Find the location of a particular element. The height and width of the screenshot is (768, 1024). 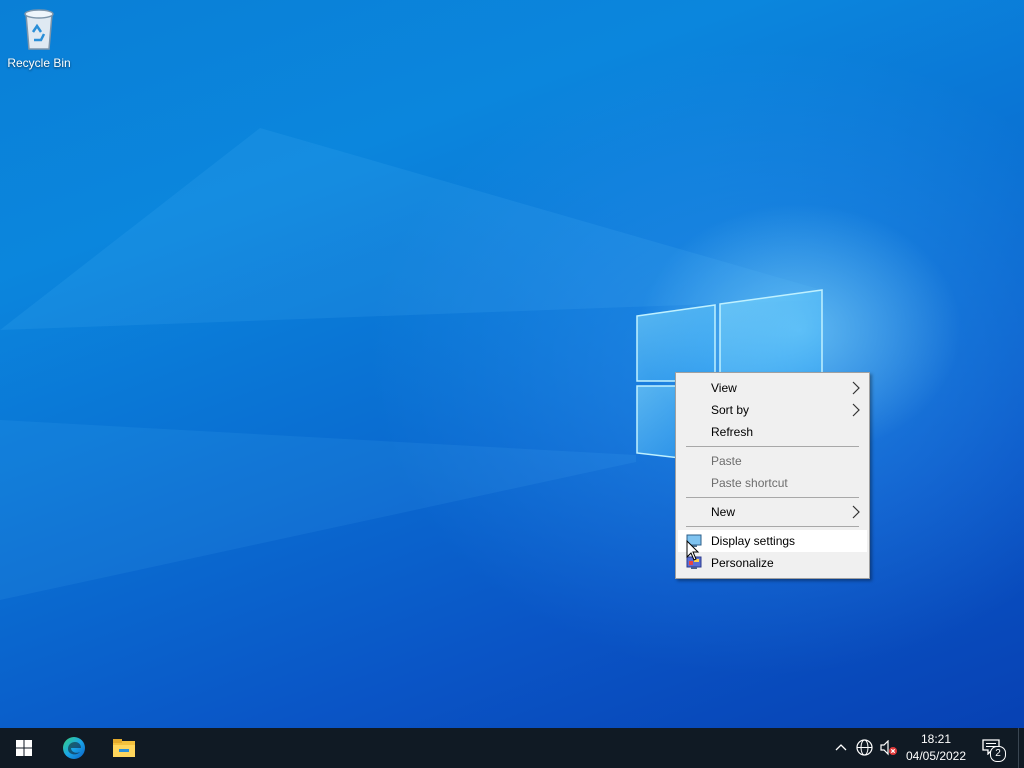

menu-item-paste-shortcut: Paste shortcut is located at coordinates (772, 483).